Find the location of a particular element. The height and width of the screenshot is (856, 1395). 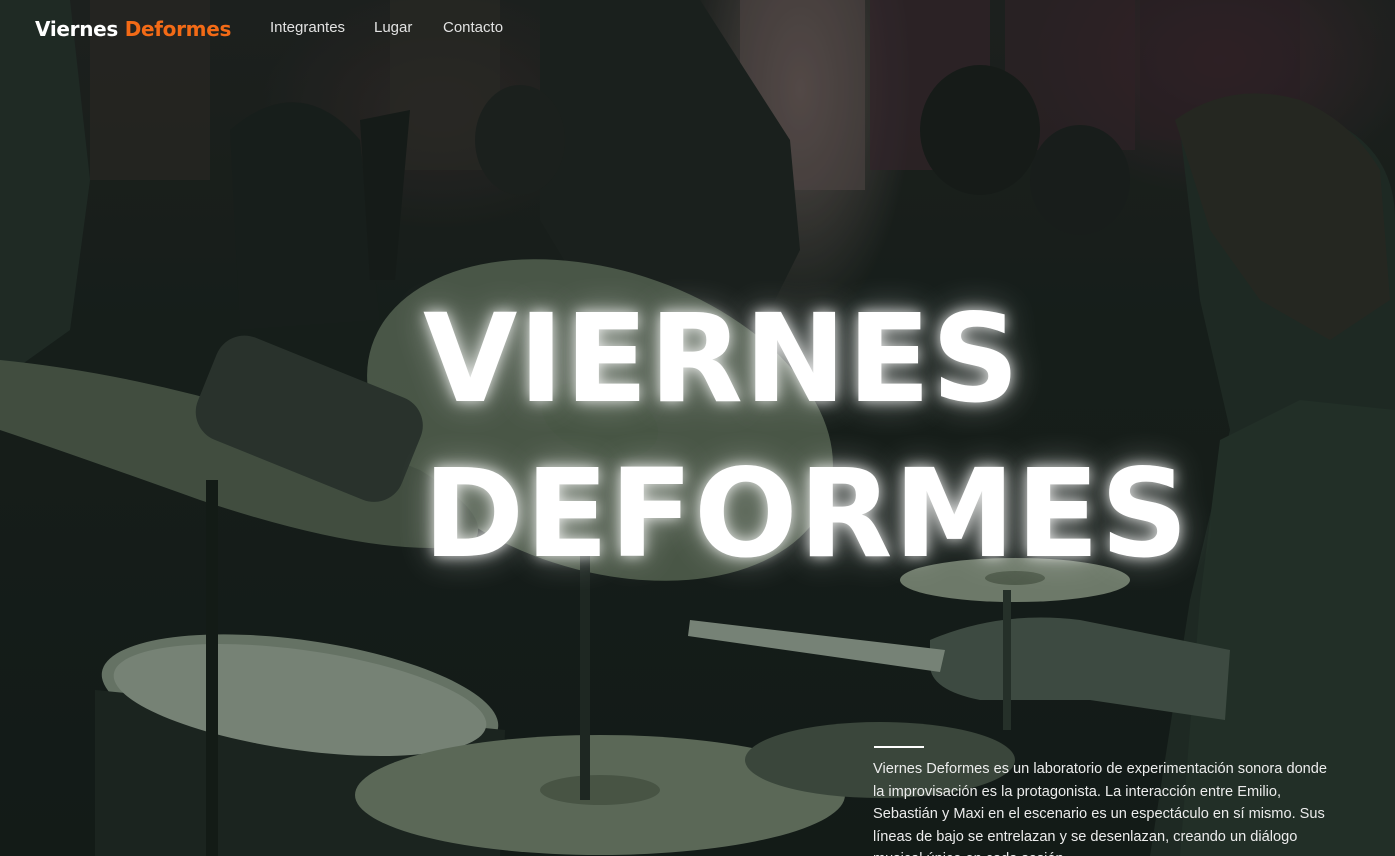

description-divider is located at coordinates (899, 747).